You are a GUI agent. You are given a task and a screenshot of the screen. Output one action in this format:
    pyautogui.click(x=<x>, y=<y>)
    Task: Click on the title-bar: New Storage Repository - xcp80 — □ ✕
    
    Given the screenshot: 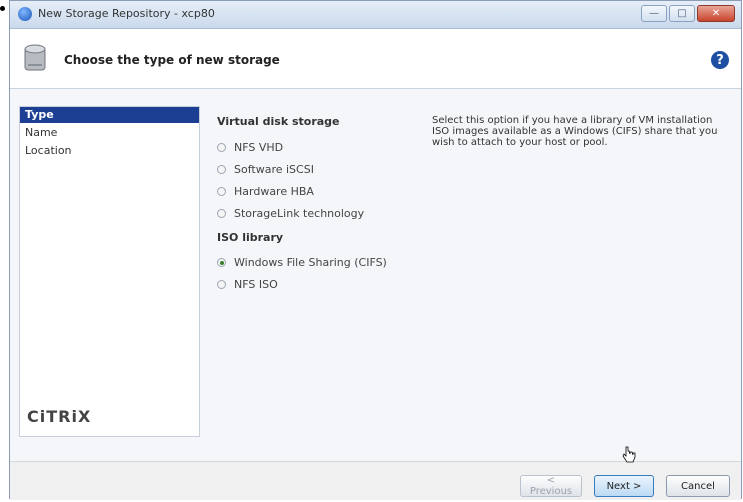 What is the action you would take?
    pyautogui.click(x=375, y=15)
    